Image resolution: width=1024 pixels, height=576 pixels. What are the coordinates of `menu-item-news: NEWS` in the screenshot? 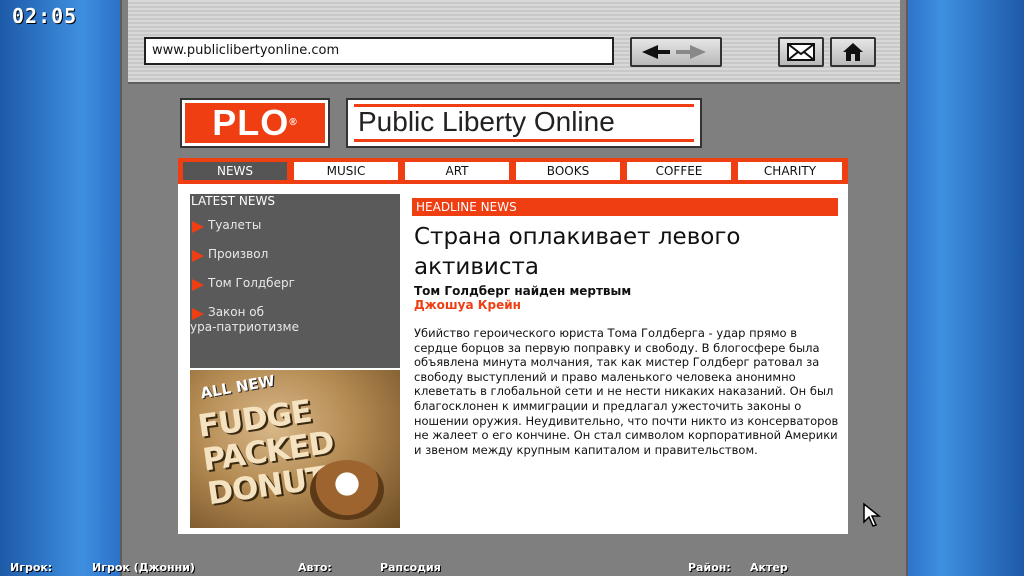 It's located at (235, 171).